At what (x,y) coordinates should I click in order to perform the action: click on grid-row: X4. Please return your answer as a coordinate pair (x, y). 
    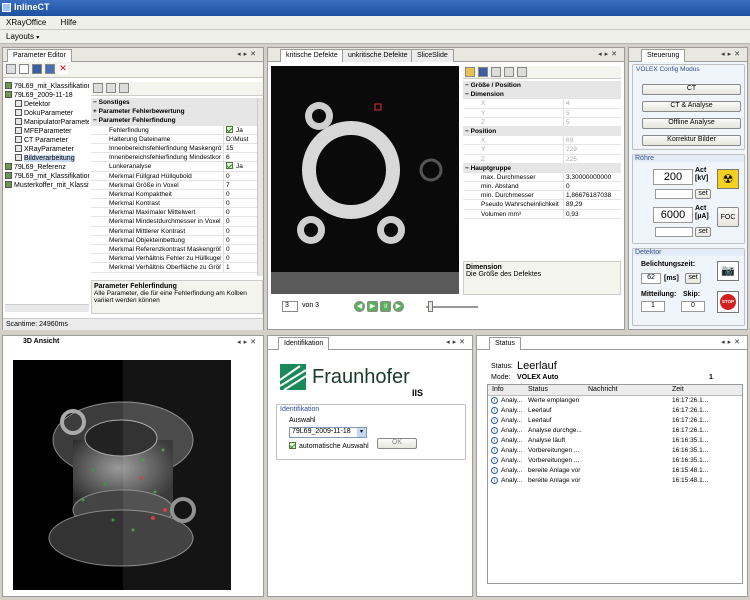
    Looking at the image, I should click on (542, 104).